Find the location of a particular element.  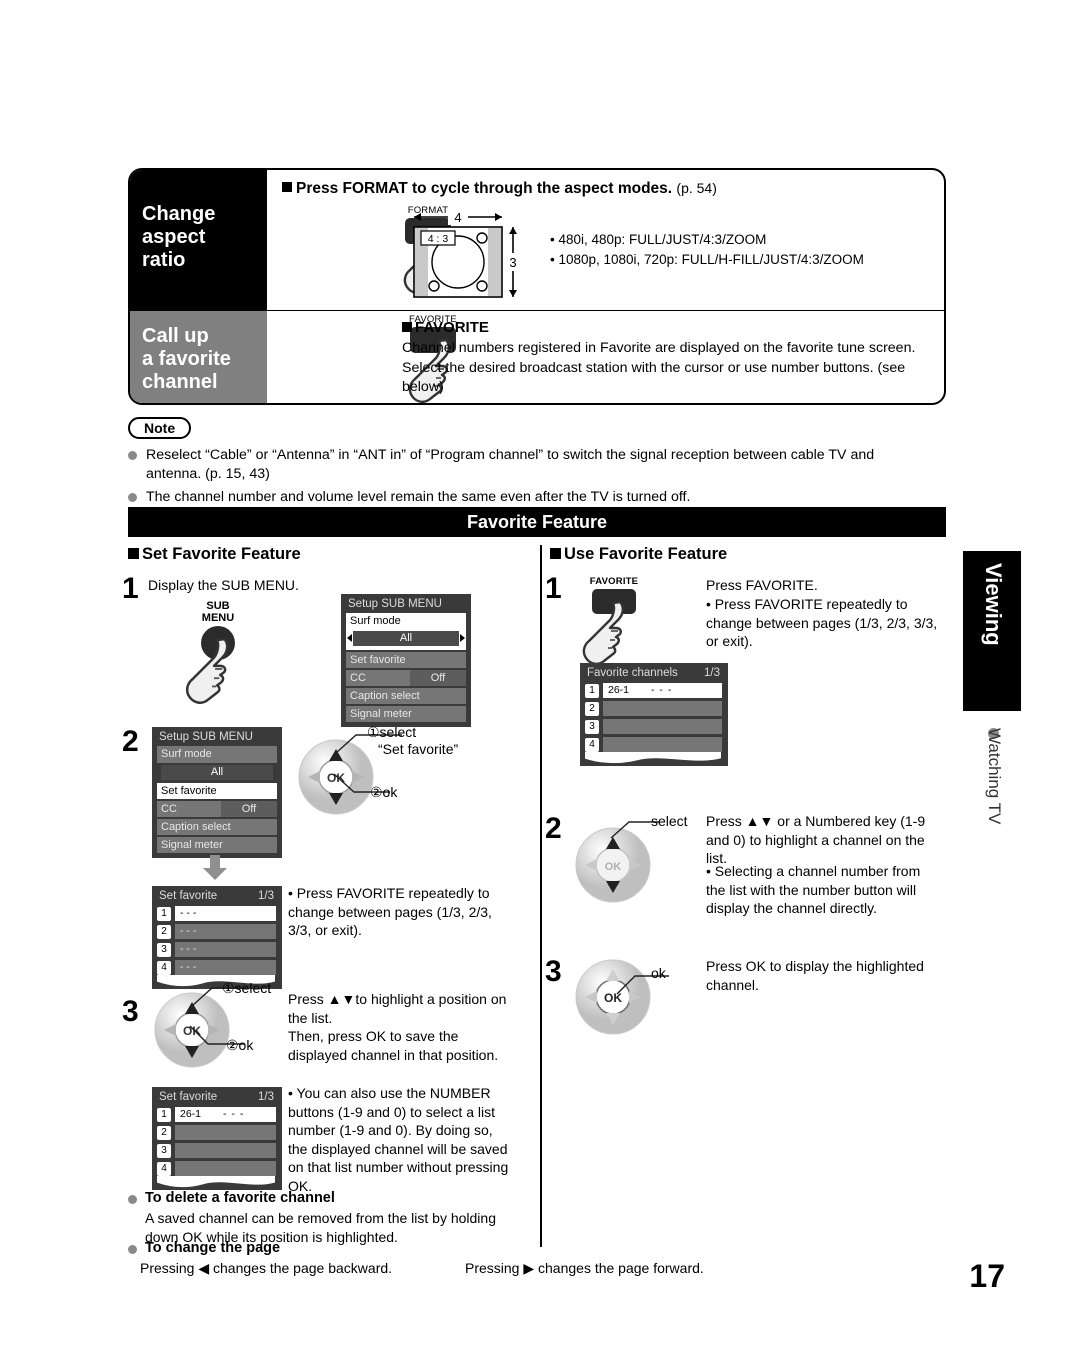

list-title-text: Set favorite is located at coordinates (188, 1097).